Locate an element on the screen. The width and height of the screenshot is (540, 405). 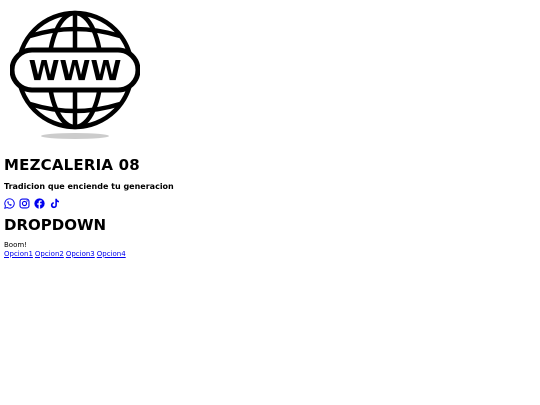
tiktok-icon is located at coordinates (54, 203).